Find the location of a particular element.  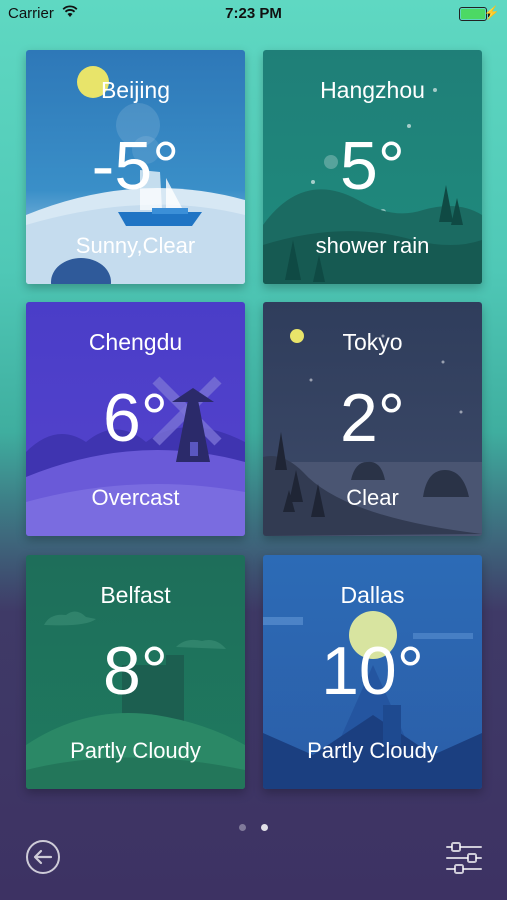

status-bar: Carrier 7:23 PM ⚡ is located at coordinates (253, 14).